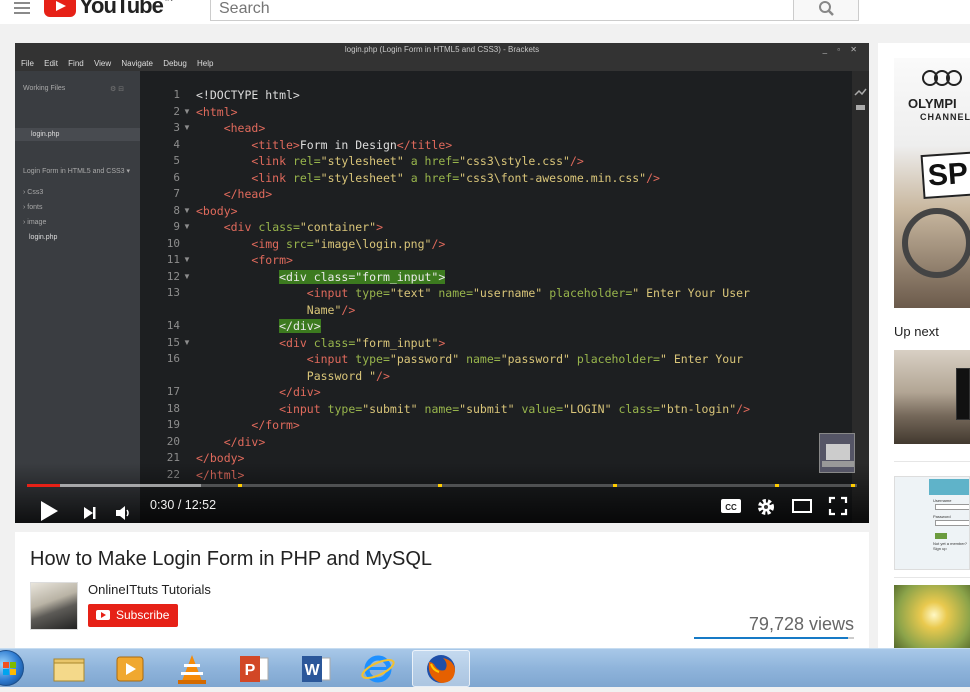 This screenshot has width=970, height=692. I want to click on play-icon, so click(49, 511).